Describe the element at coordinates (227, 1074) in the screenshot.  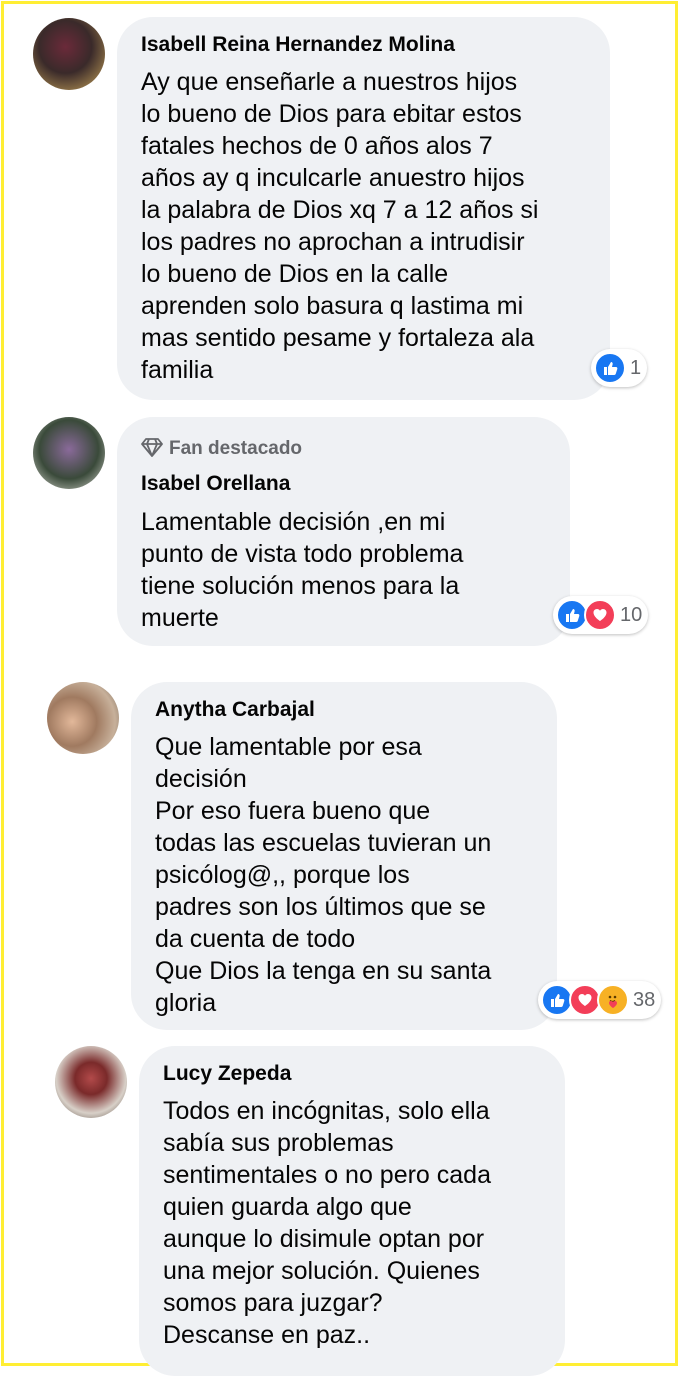
I see `comment-author: Lucy Zepeda` at that location.